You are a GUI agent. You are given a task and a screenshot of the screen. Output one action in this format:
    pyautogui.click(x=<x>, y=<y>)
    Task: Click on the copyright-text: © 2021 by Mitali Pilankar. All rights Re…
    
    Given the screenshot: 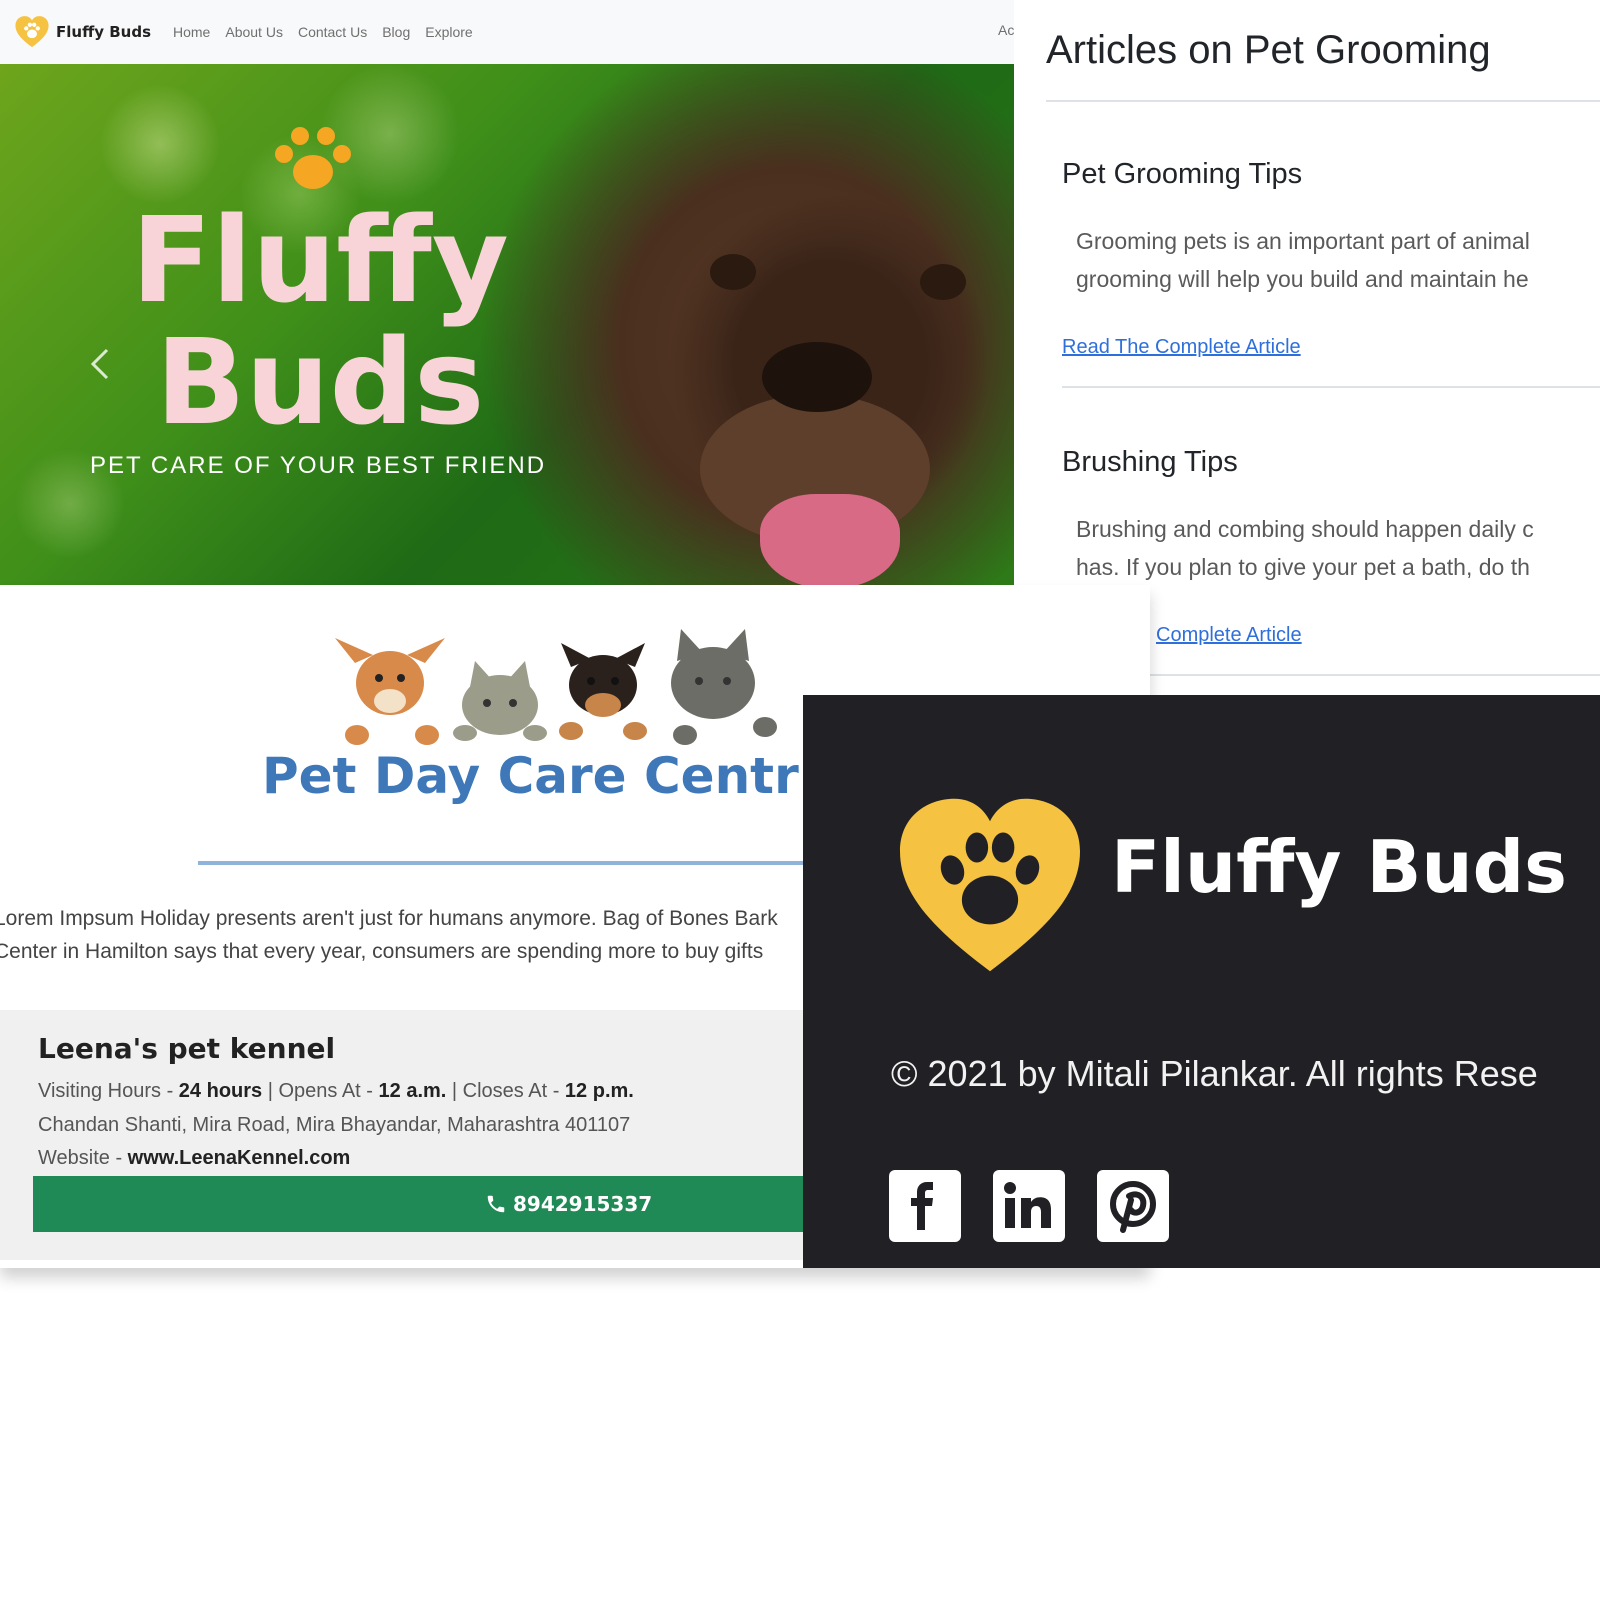 What is the action you would take?
    pyautogui.click(x=1214, y=1073)
    